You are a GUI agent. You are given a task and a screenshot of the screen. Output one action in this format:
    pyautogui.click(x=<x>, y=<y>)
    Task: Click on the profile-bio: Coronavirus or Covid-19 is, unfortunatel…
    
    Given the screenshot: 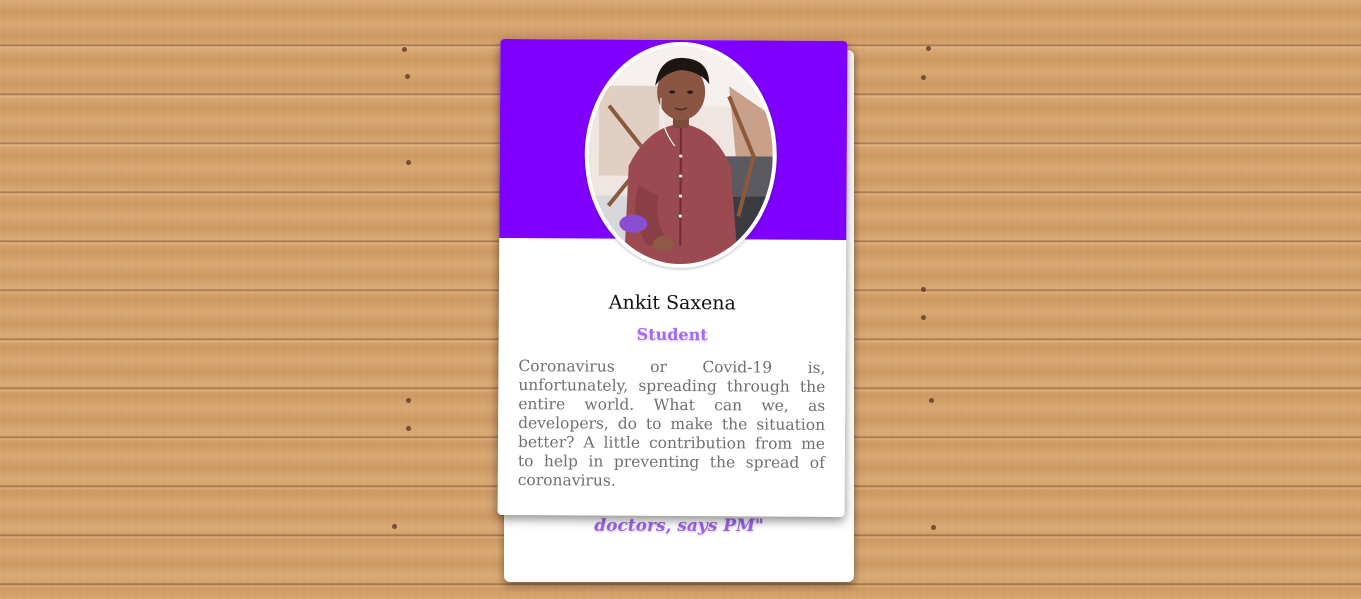 What is the action you would take?
    pyautogui.click(x=671, y=423)
    